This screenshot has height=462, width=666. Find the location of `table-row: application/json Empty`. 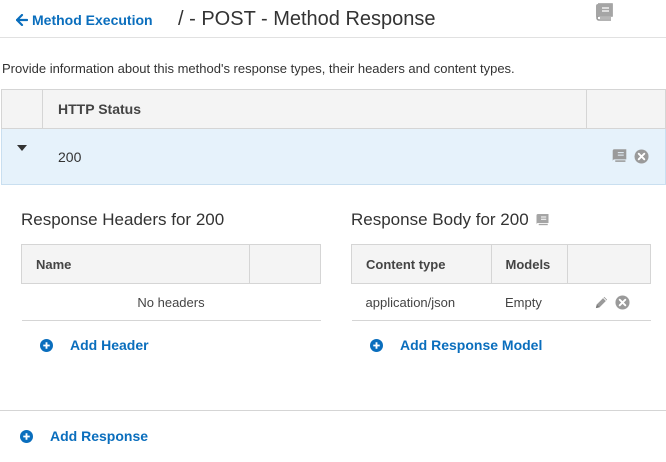

table-row: application/json Empty is located at coordinates (501, 302).